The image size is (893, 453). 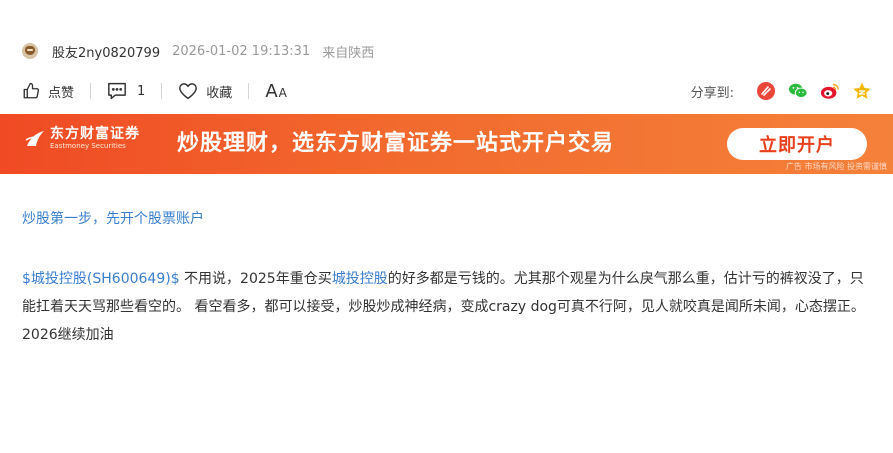 What do you see at coordinates (219, 93) in the screenshot?
I see `favorite-label: 收藏` at bounding box center [219, 93].